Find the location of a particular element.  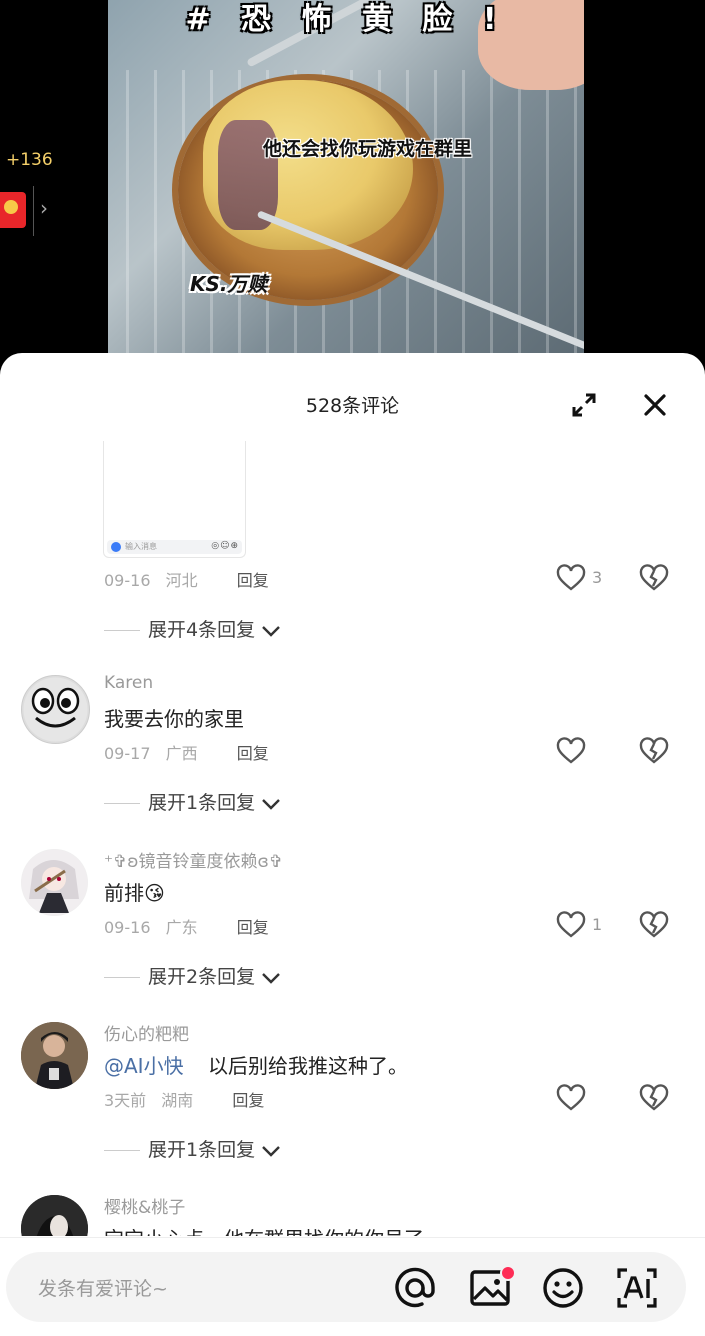

thumb-input-text: 输入消息 is located at coordinates (141, 546).